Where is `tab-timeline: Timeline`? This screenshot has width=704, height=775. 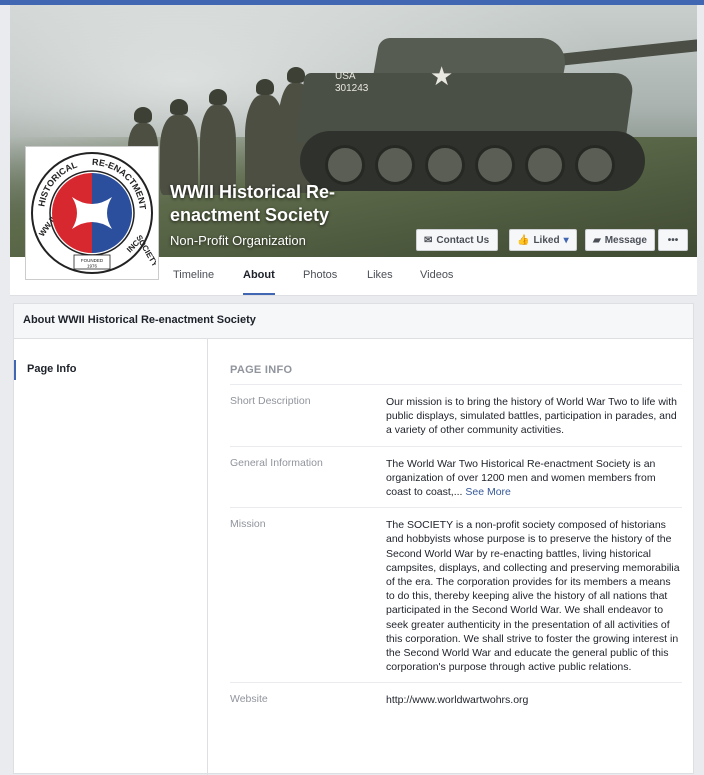
tab-timeline: Timeline is located at coordinates (193, 276).